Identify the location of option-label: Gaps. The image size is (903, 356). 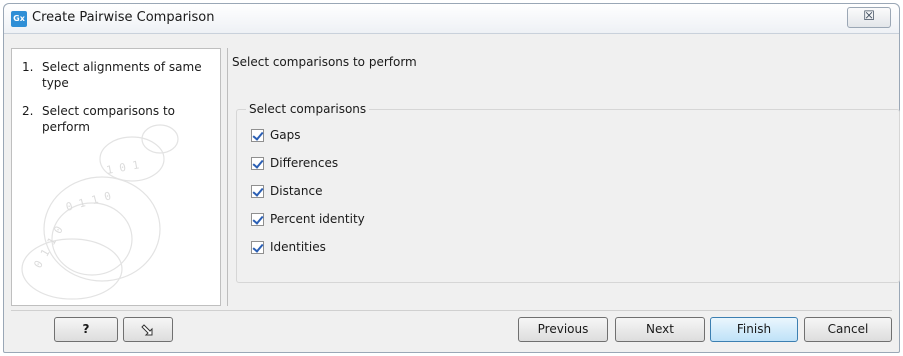
(285, 135).